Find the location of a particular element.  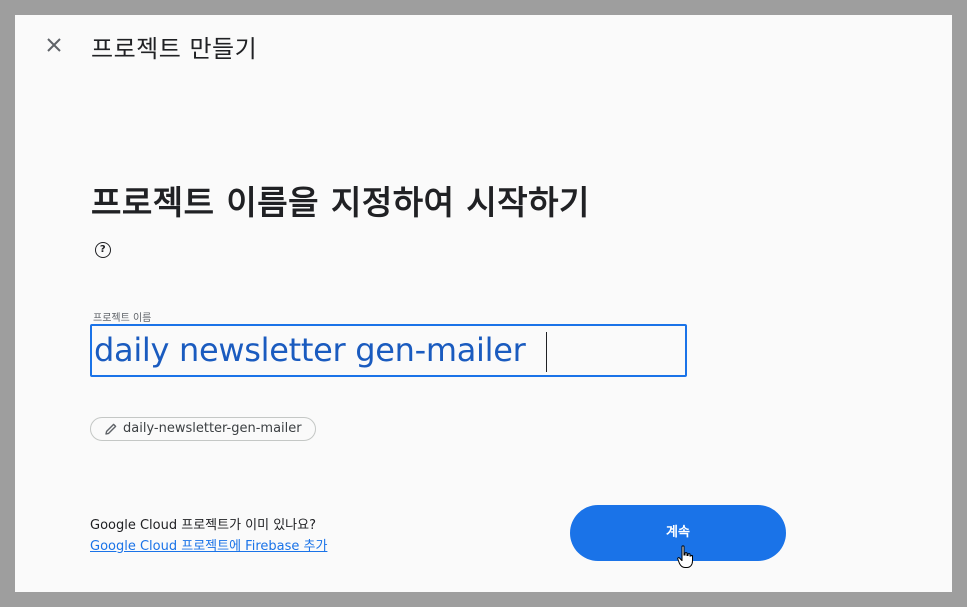

project-name-label: 프로젝트 이름 is located at coordinates (122, 318).